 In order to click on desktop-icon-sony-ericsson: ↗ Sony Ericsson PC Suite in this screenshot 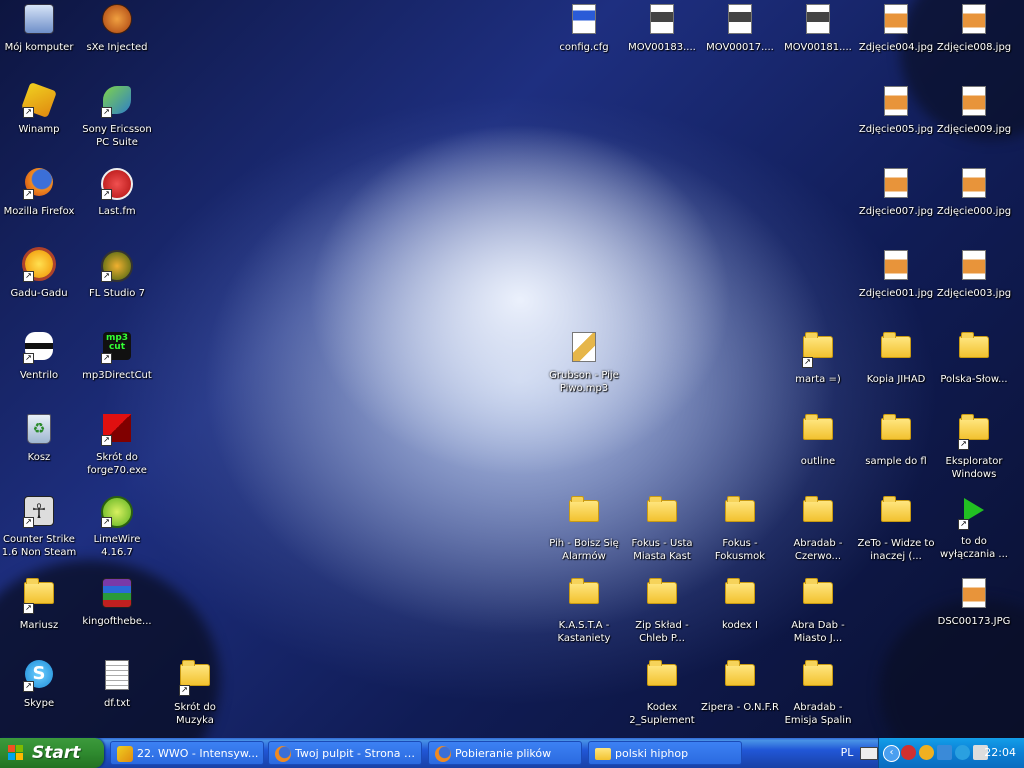, I will do `click(117, 116)`.